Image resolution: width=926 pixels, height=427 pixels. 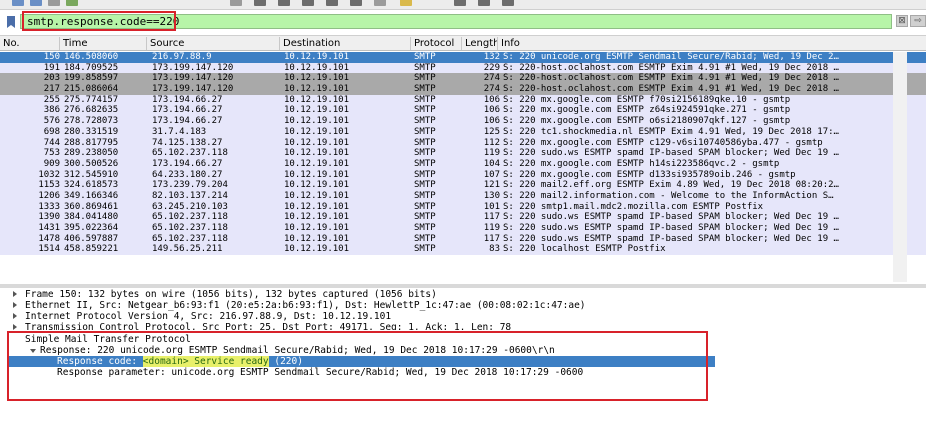 What do you see at coordinates (456, 21) in the screenshot?
I see `display-filter-input: smtp.response.code==220` at bounding box center [456, 21].